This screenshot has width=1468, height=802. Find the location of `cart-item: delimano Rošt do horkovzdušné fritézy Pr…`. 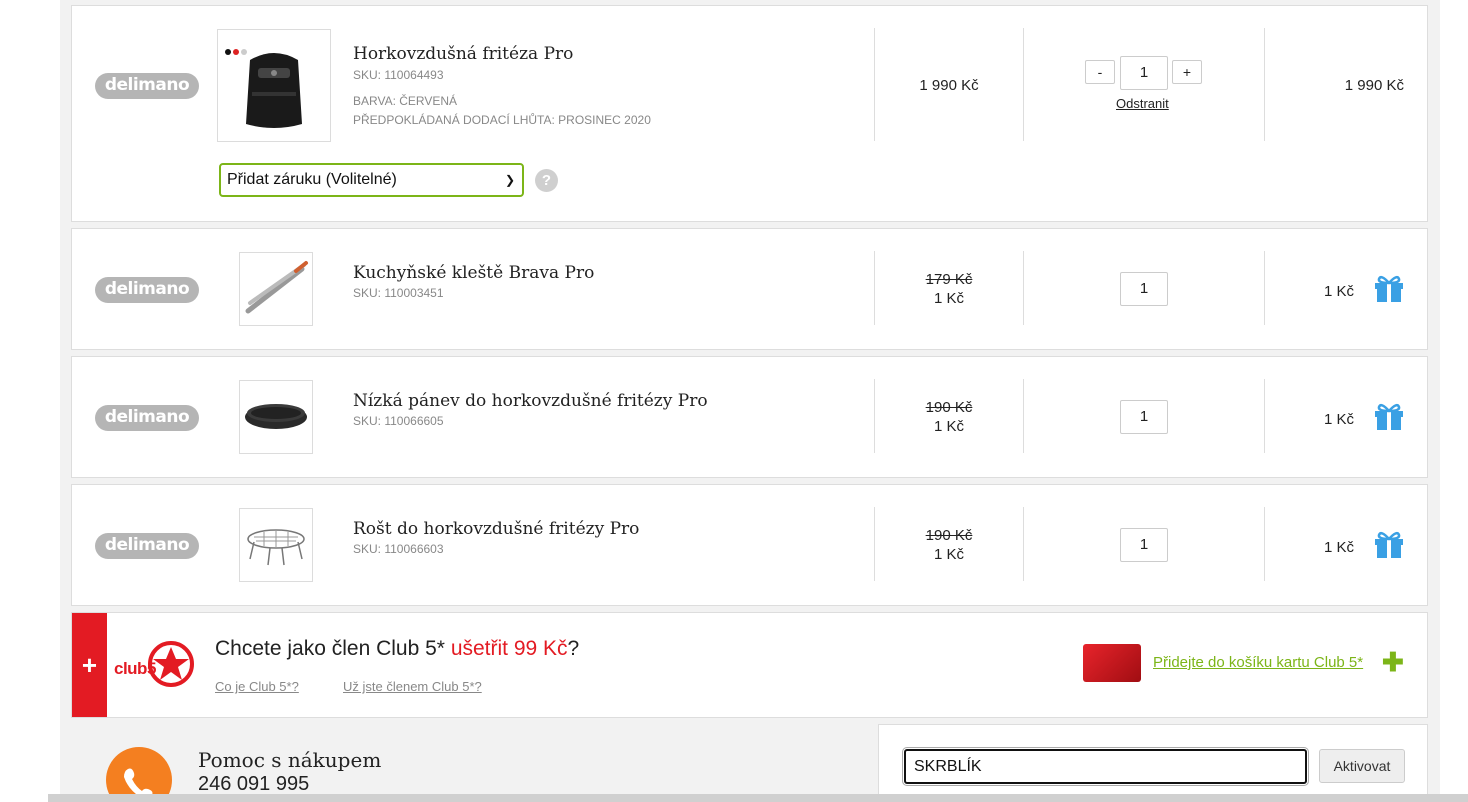

cart-item: delimano Rošt do horkovzdušné fritézy Pr… is located at coordinates (749, 545).